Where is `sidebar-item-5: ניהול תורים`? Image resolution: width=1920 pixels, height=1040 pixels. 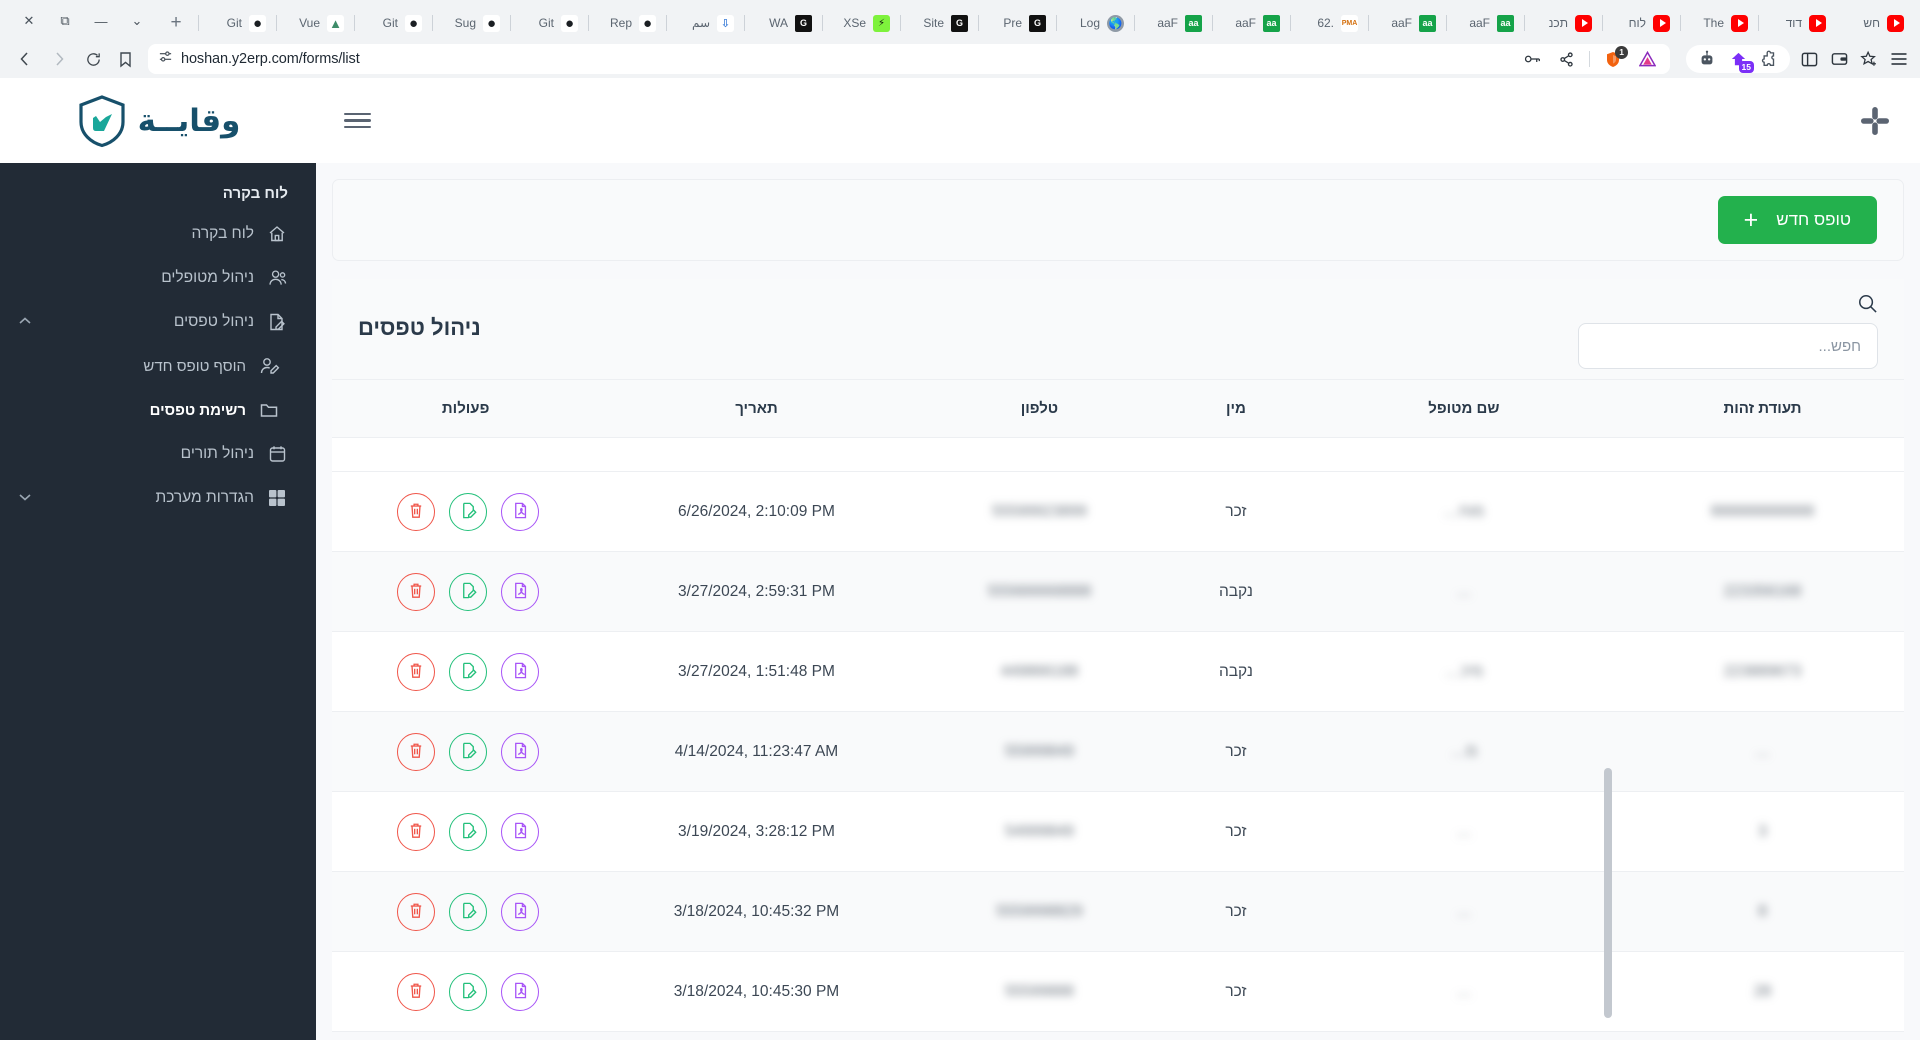
sidebar-item-5: ניהול תורים is located at coordinates (158, 454).